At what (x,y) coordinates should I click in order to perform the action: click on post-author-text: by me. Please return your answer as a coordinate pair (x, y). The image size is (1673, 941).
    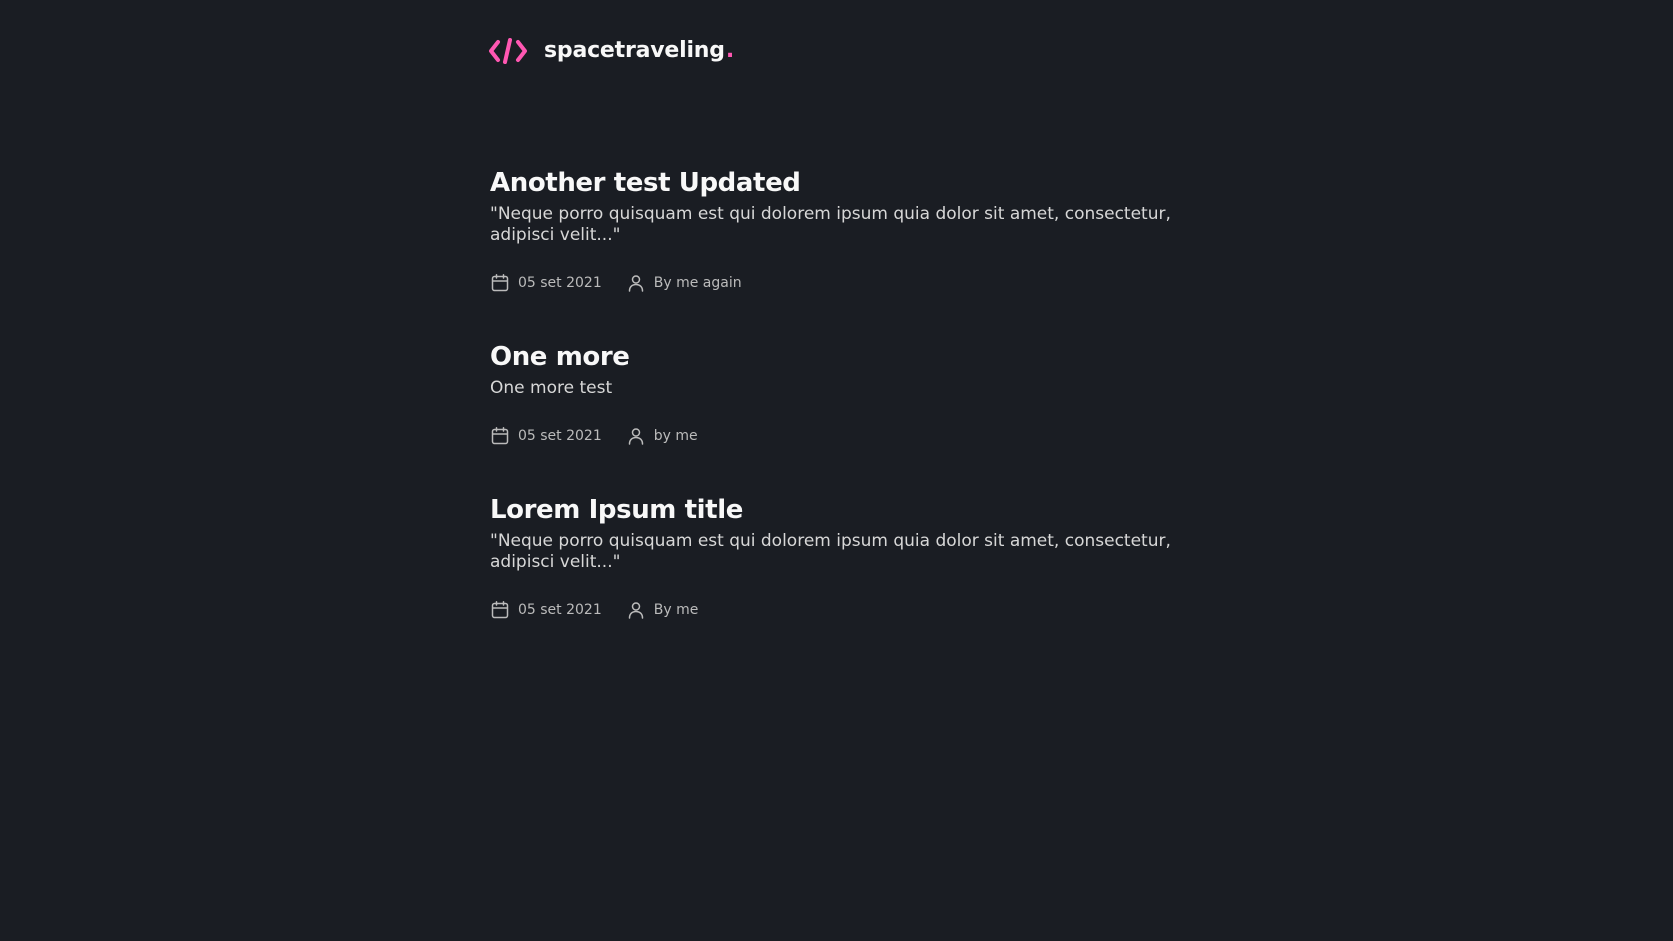
    Looking at the image, I should click on (675, 436).